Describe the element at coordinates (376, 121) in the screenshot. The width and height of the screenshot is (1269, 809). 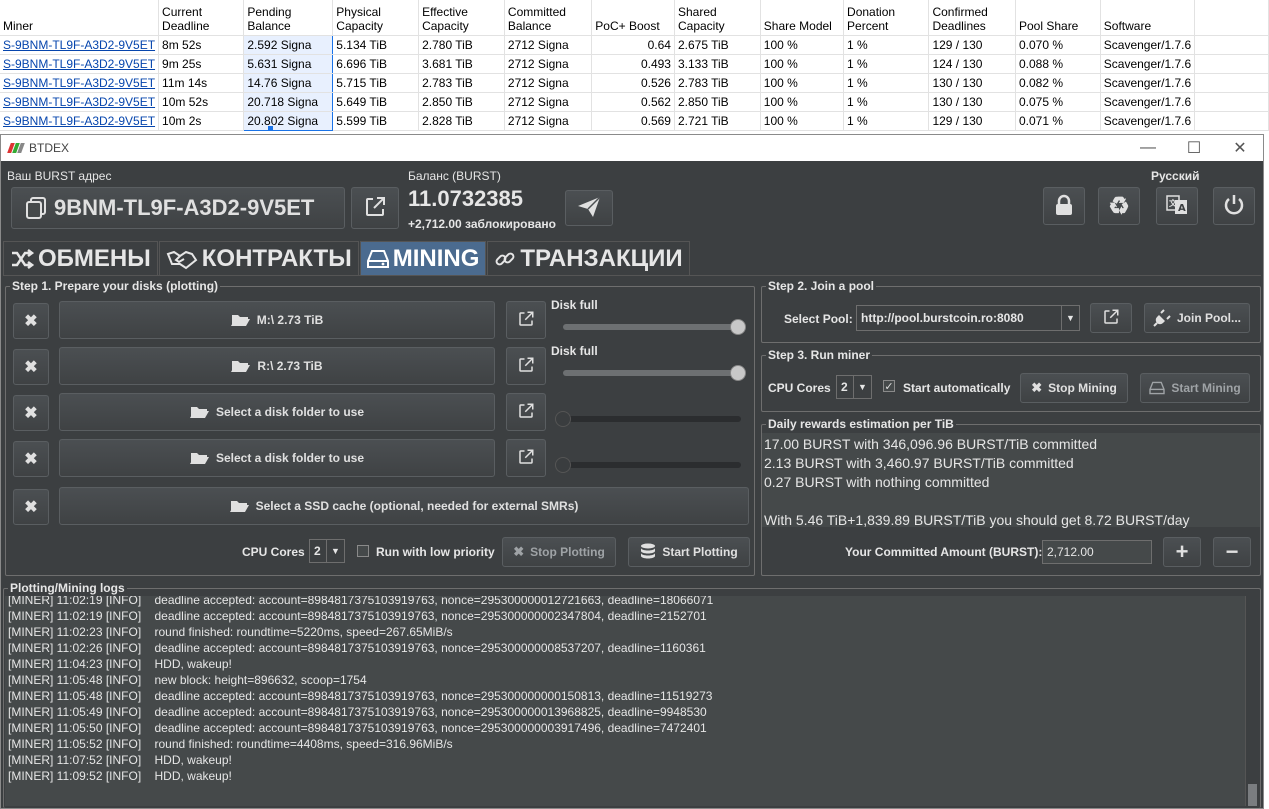
I see `table-cell: 5.599 TiB` at that location.